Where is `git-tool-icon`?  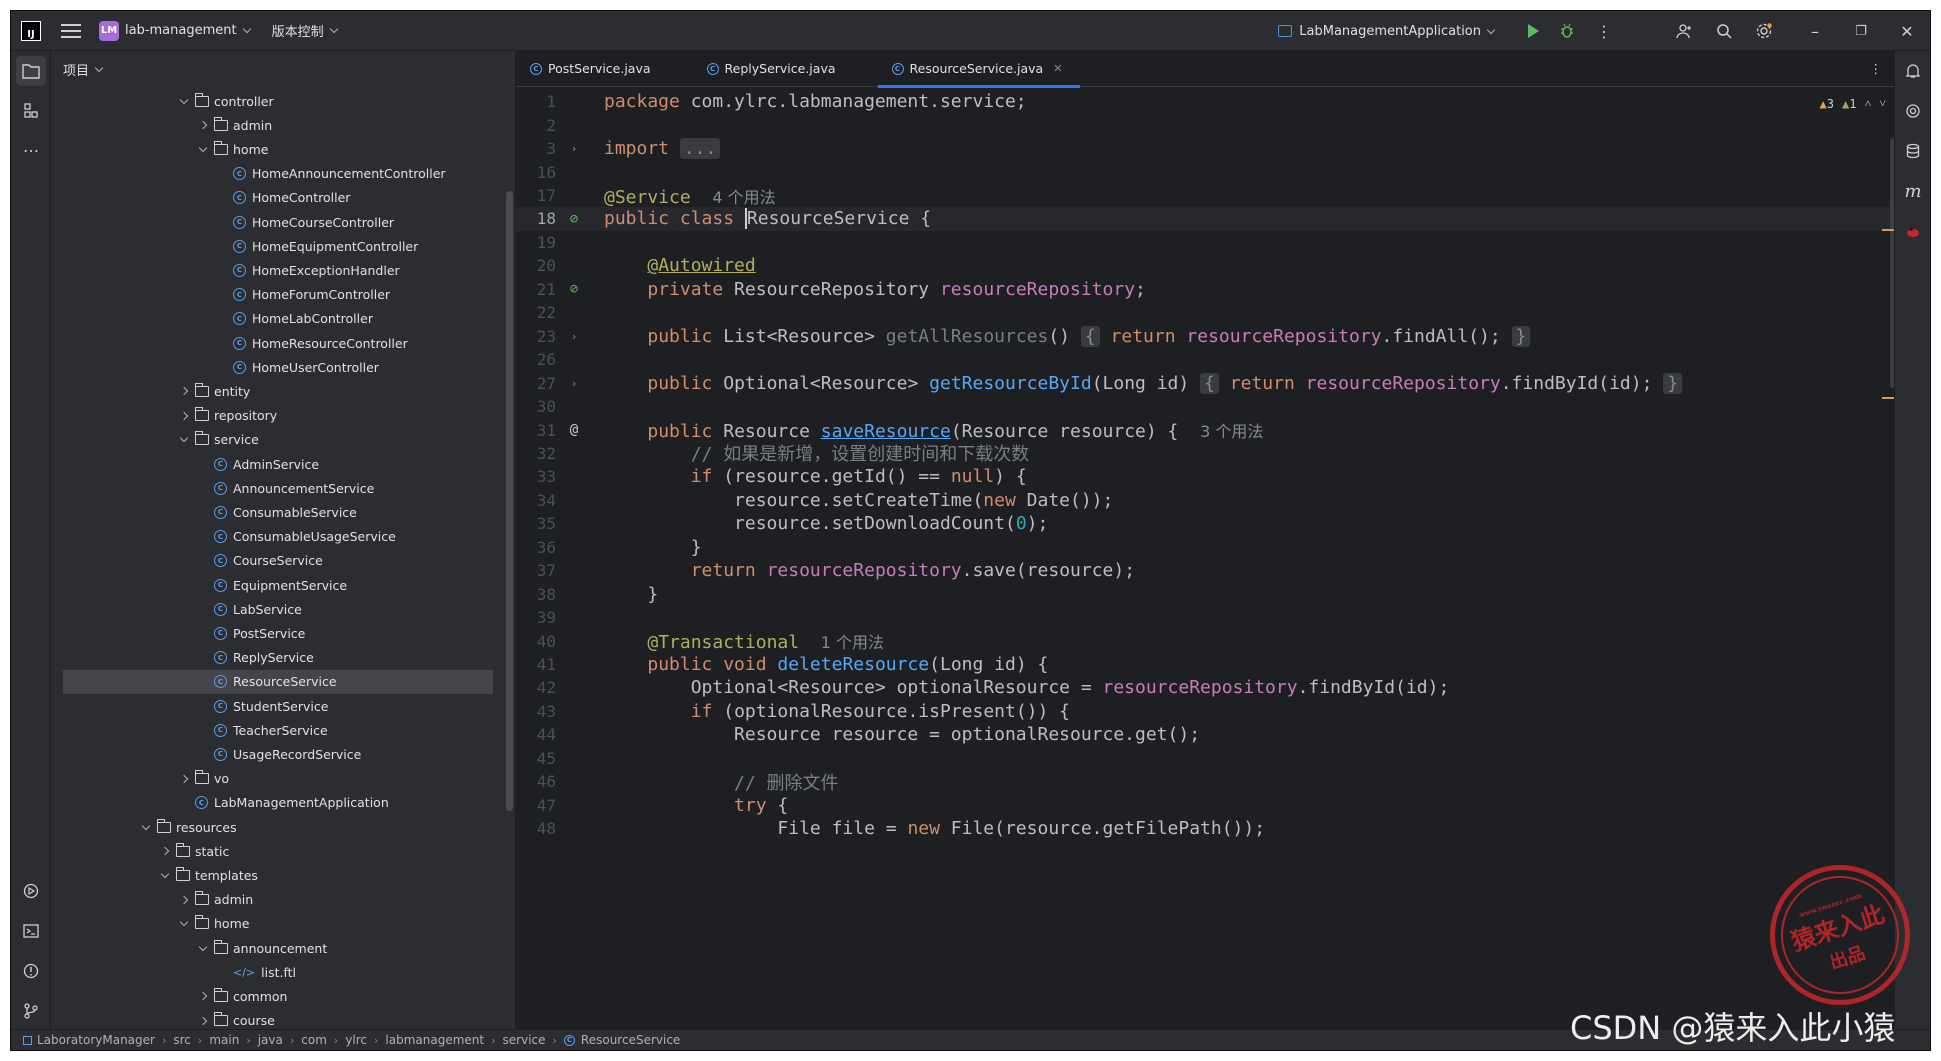
git-tool-icon is located at coordinates (31, 1011).